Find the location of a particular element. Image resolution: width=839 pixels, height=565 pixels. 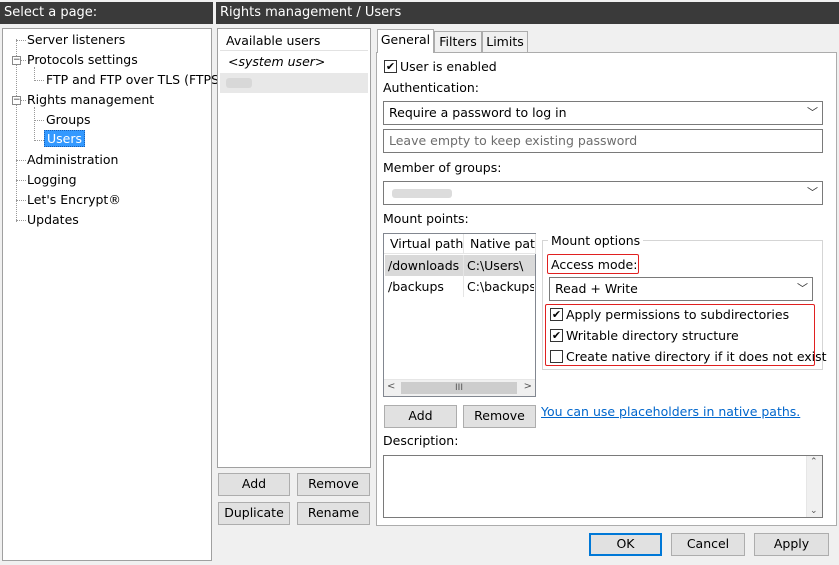

mount-virtual-cell: /backups is located at coordinates (424, 286).